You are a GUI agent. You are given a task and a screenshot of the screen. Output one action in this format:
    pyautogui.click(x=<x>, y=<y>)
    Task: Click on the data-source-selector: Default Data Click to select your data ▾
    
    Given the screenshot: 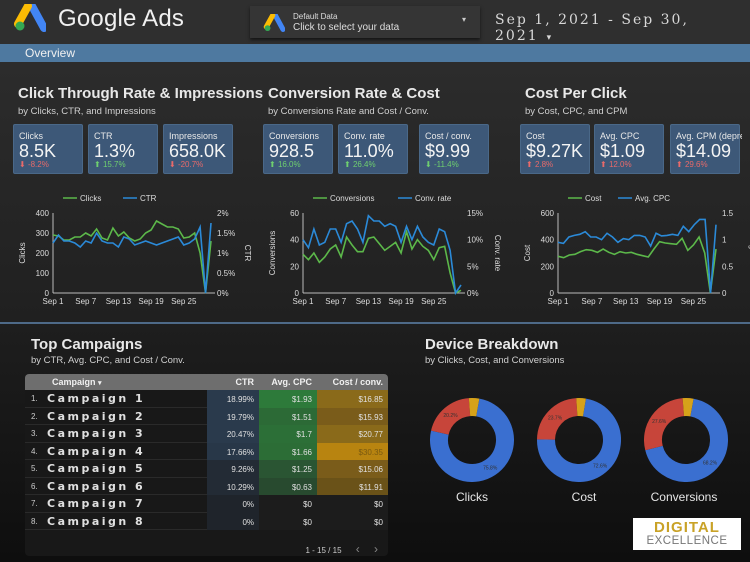 What is the action you would take?
    pyautogui.click(x=365, y=22)
    